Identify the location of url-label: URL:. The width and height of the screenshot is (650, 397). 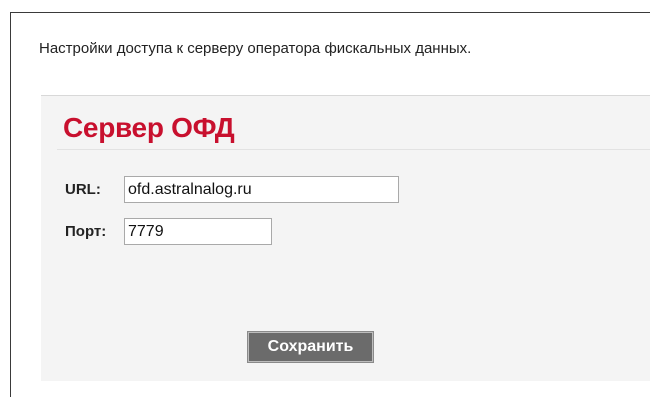
(83, 189).